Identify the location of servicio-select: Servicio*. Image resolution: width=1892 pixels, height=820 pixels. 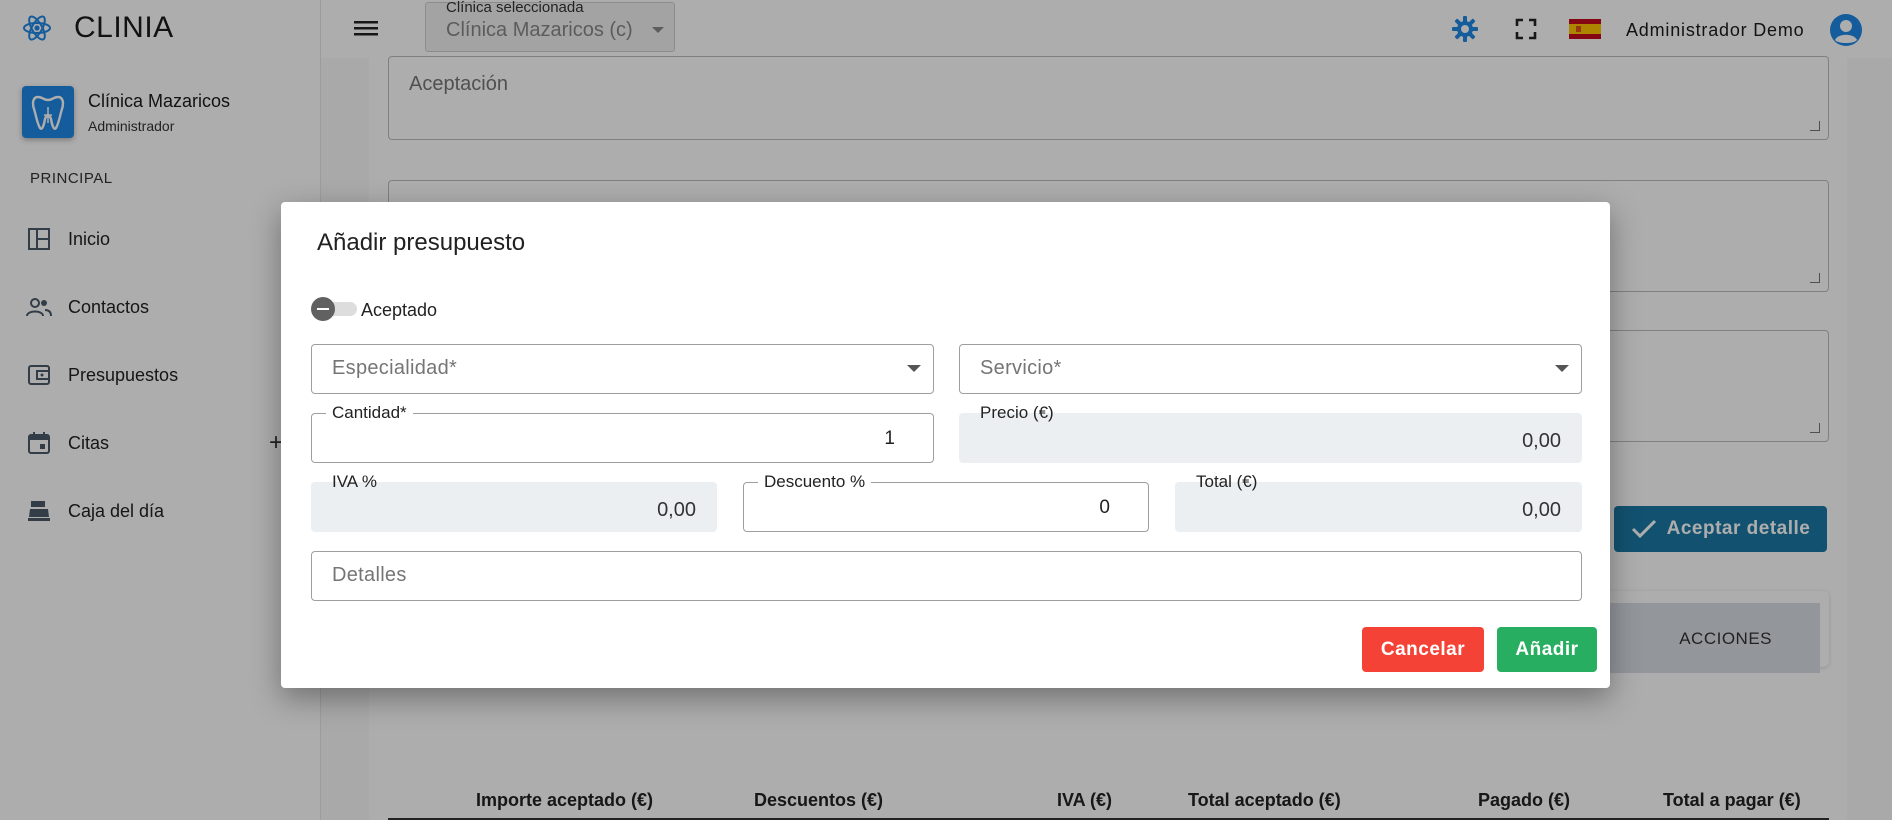
(1270, 369).